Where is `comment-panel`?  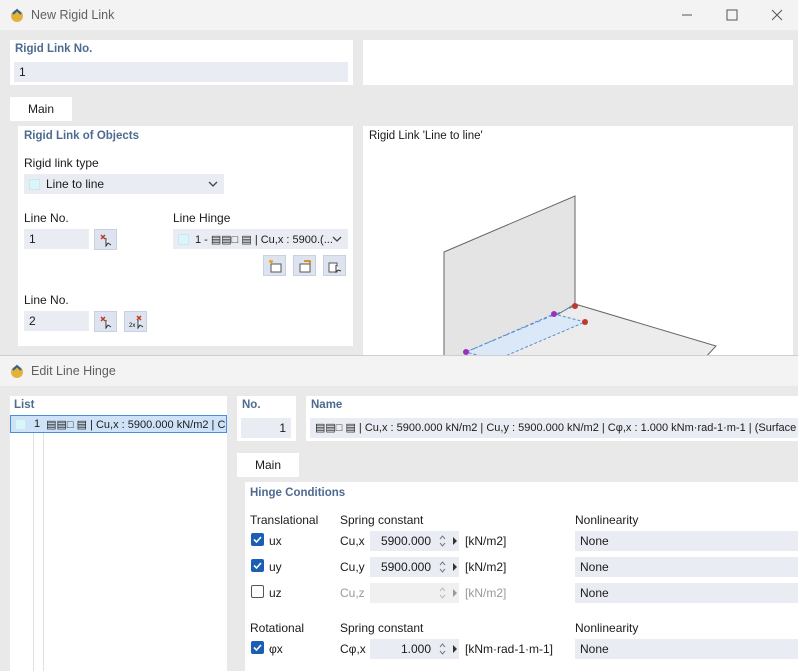
comment-panel is located at coordinates (578, 62).